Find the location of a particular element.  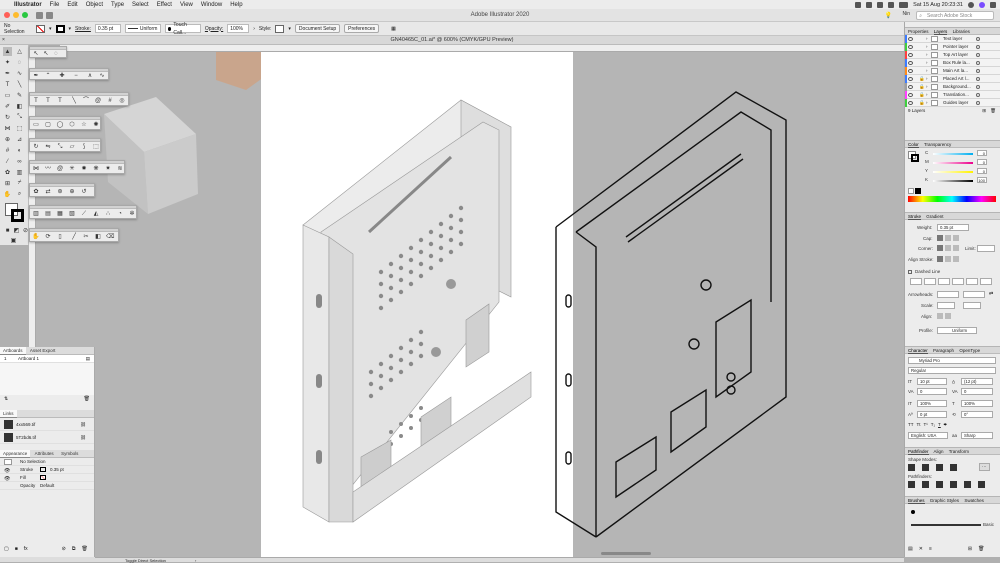

font-family-select: Myriad Pro is located at coordinates (952, 360).